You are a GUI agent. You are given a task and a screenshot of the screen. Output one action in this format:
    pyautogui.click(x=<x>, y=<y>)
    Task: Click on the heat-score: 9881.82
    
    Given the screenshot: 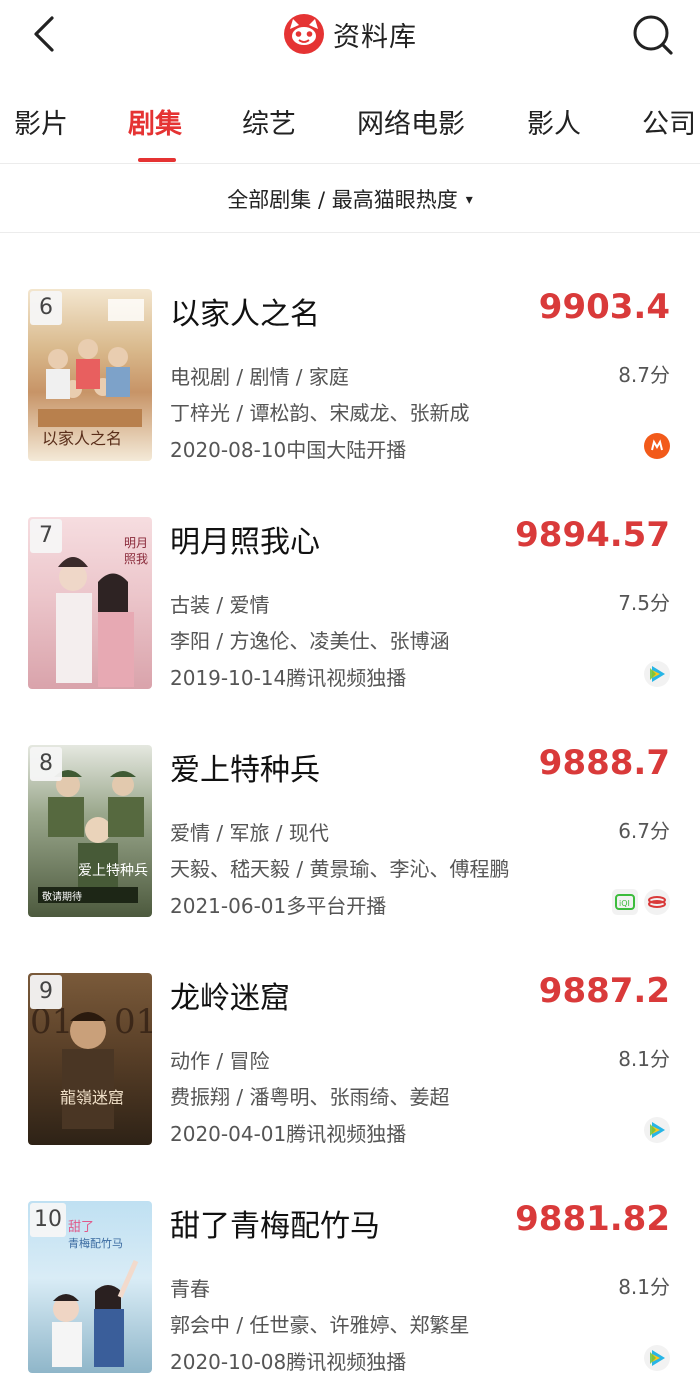 What is the action you would take?
    pyautogui.click(x=592, y=1219)
    